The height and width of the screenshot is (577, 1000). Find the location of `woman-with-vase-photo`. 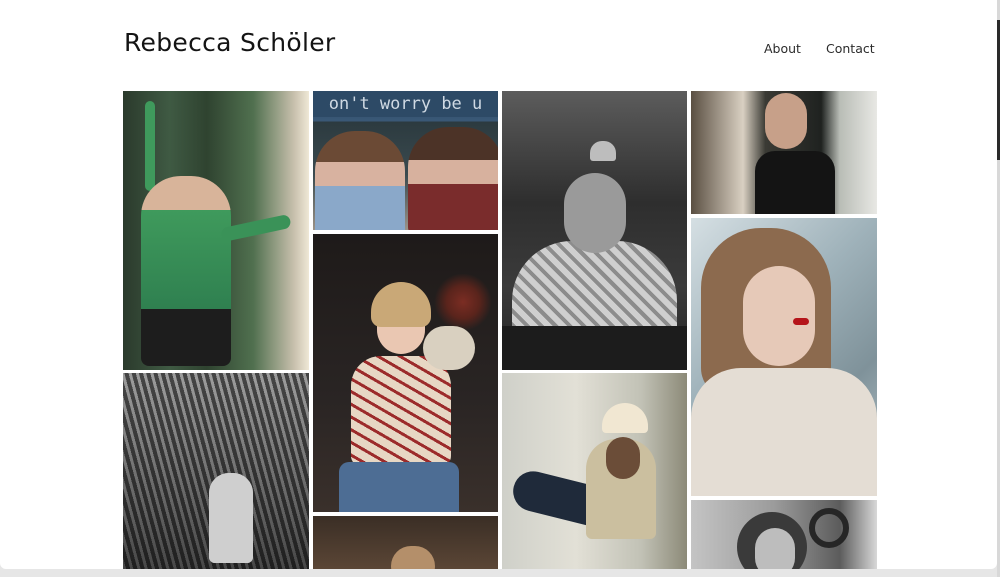

woman-with-vase-photo is located at coordinates (405, 373).